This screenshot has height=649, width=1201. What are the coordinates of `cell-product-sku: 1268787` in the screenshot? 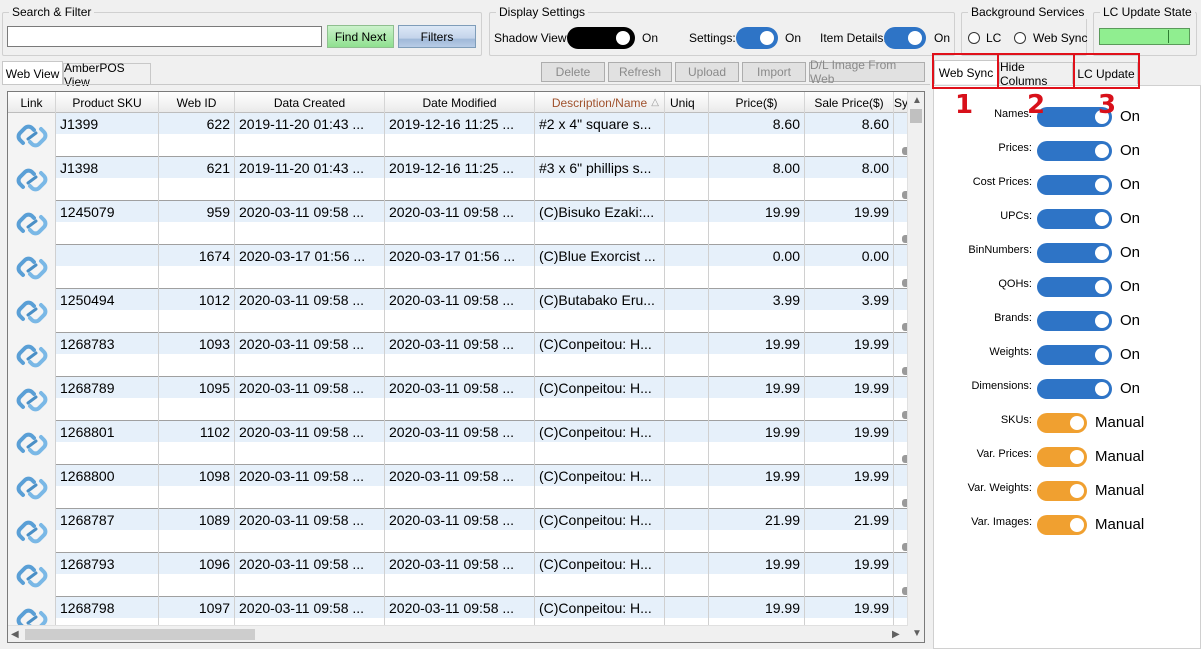 It's located at (107, 531).